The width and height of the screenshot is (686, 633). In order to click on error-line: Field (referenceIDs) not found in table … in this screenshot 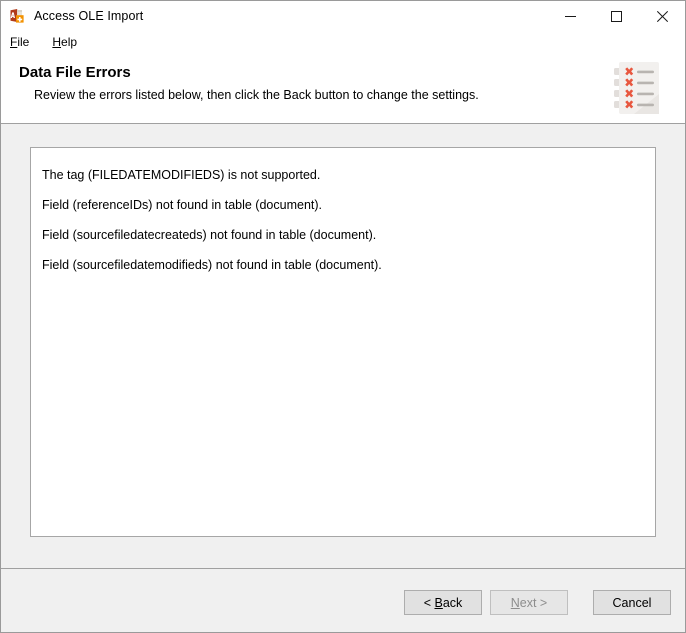, I will do `click(182, 205)`.